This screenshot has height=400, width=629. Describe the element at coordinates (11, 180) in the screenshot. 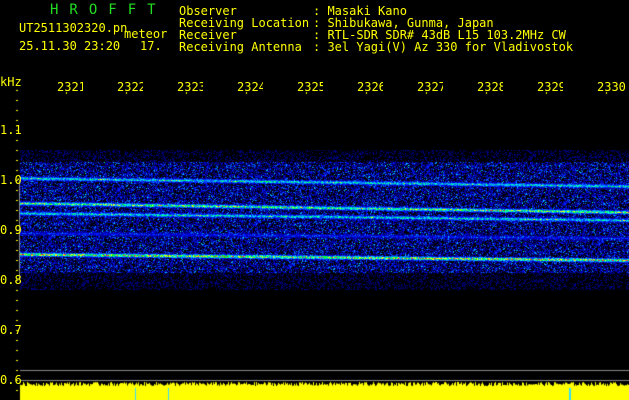

I see `freq-tick: 1.0` at that location.